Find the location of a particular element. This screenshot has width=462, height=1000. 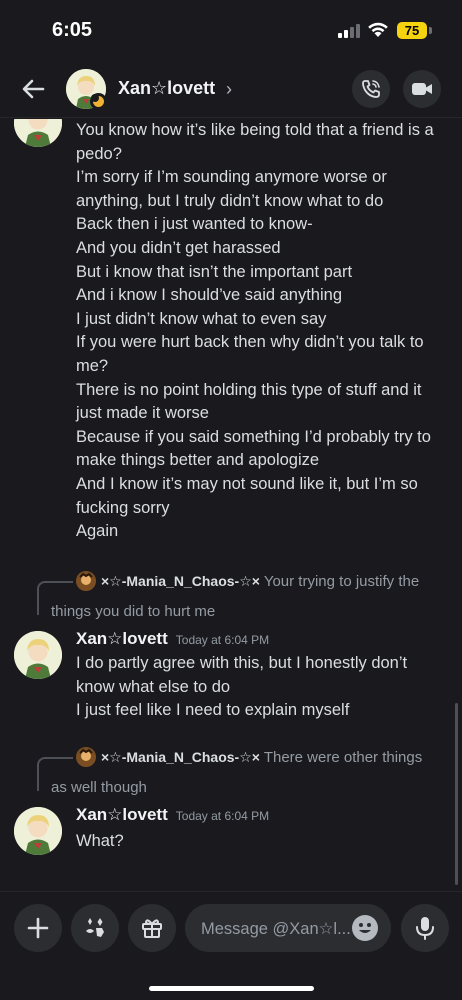

plus-icon is located at coordinates (38, 928).